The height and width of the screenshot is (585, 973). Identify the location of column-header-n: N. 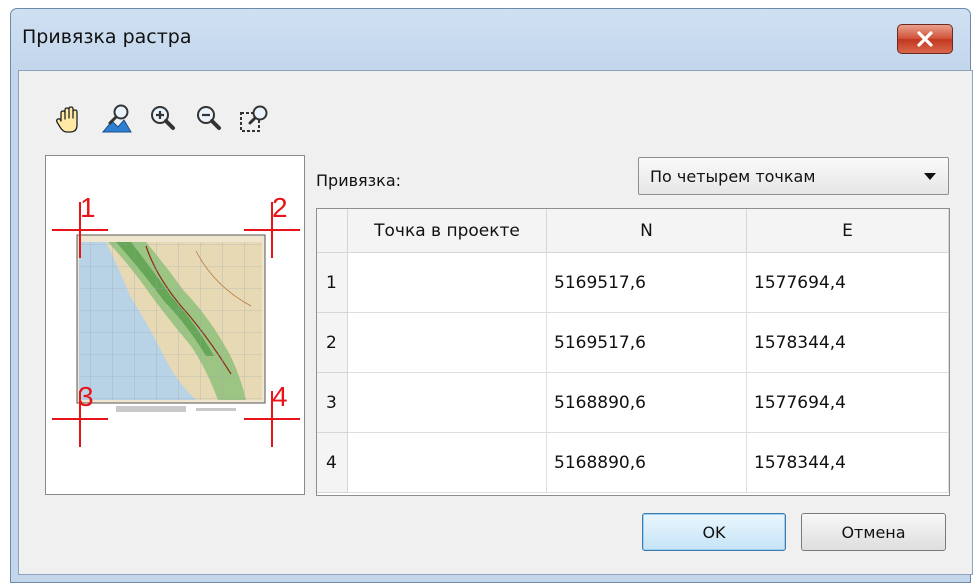
(647, 231).